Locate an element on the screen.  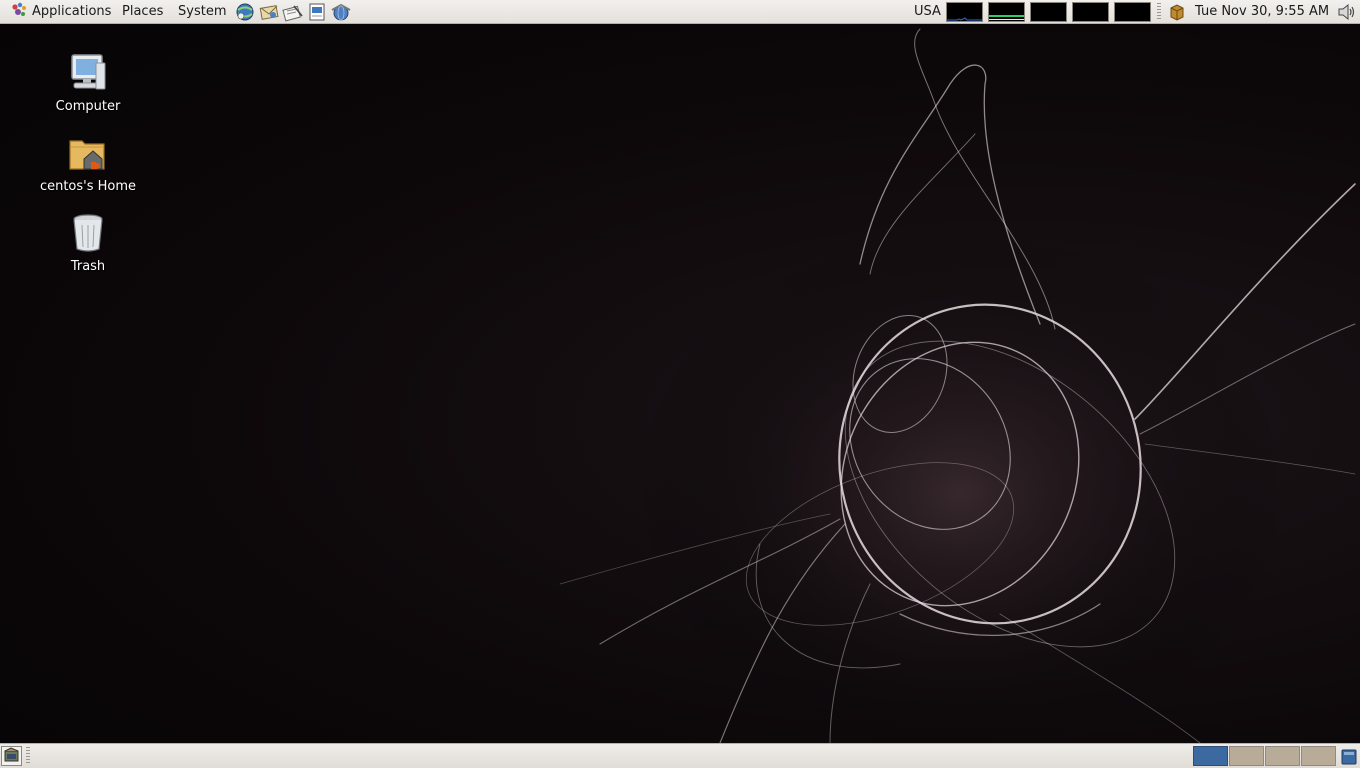
applications-menu: Applications is located at coordinates (60, 12).